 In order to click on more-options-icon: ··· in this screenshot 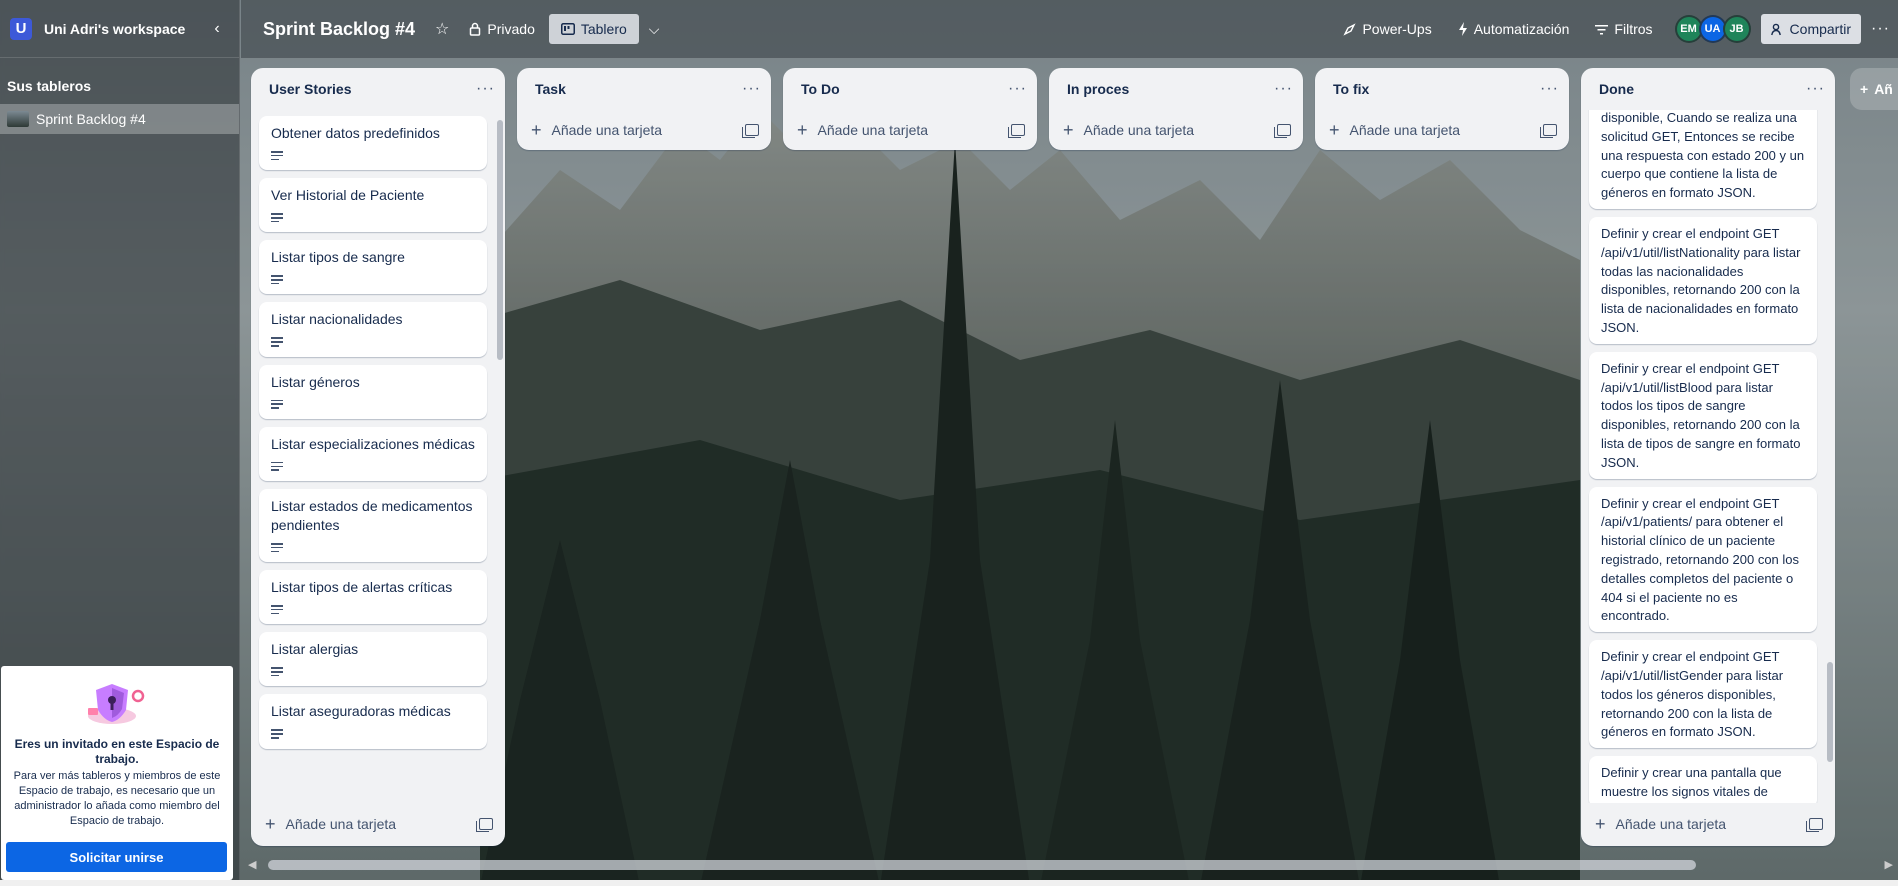, I will do `click(1880, 29)`.